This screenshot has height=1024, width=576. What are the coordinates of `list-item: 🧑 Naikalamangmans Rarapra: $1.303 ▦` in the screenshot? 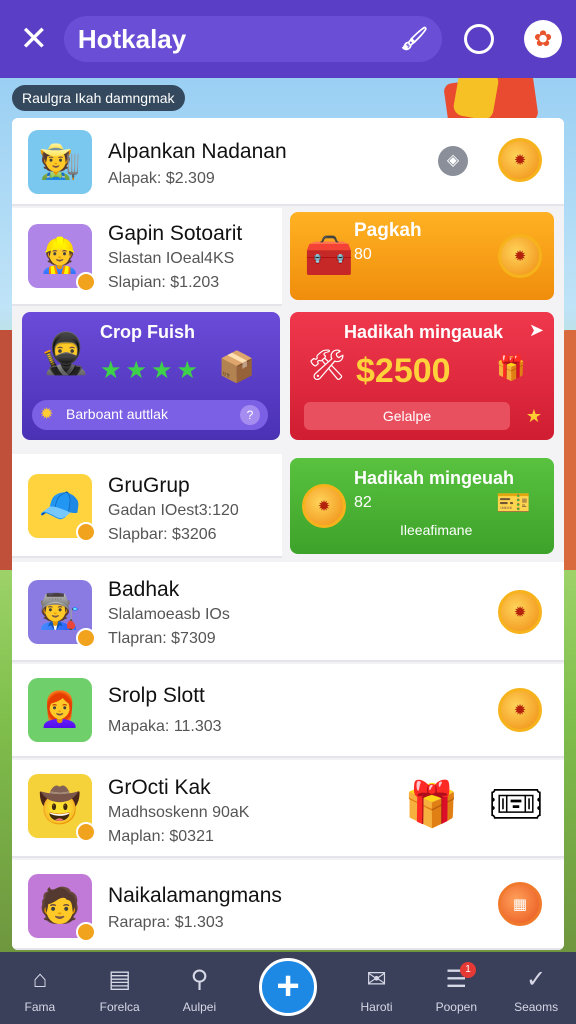 It's located at (288, 905).